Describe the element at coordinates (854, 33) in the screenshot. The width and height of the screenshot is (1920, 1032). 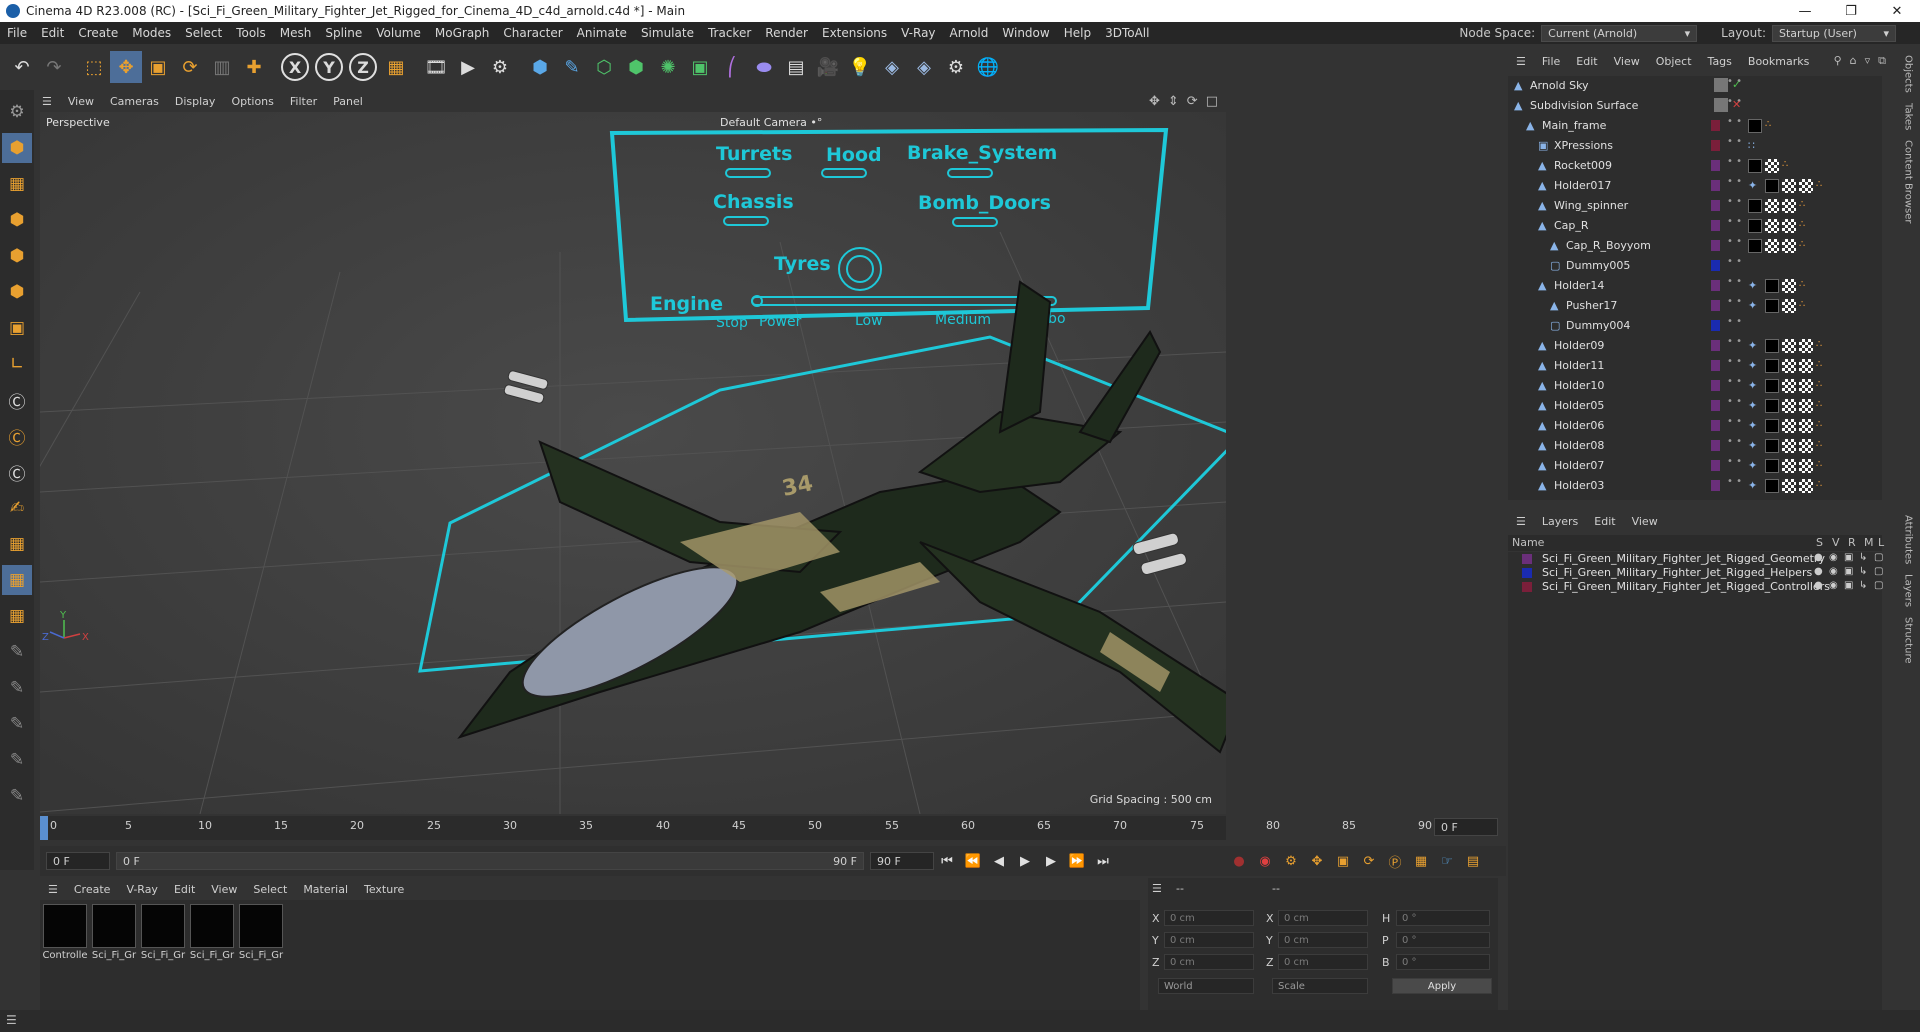
I see `menu-extensions: Extensions` at that location.